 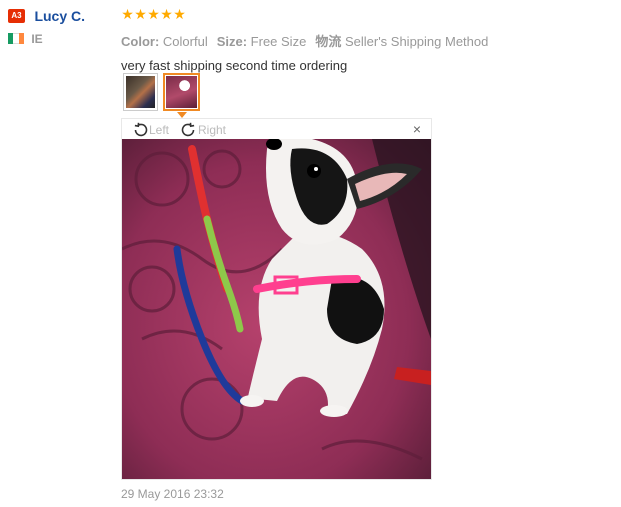 I want to click on review-timestamp: 29 May 2016 23:32, so click(x=172, y=494).